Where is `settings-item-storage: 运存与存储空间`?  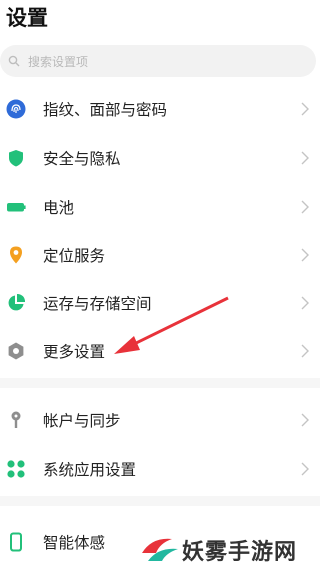
settings-item-storage: 运存与存储空间 is located at coordinates (160, 303).